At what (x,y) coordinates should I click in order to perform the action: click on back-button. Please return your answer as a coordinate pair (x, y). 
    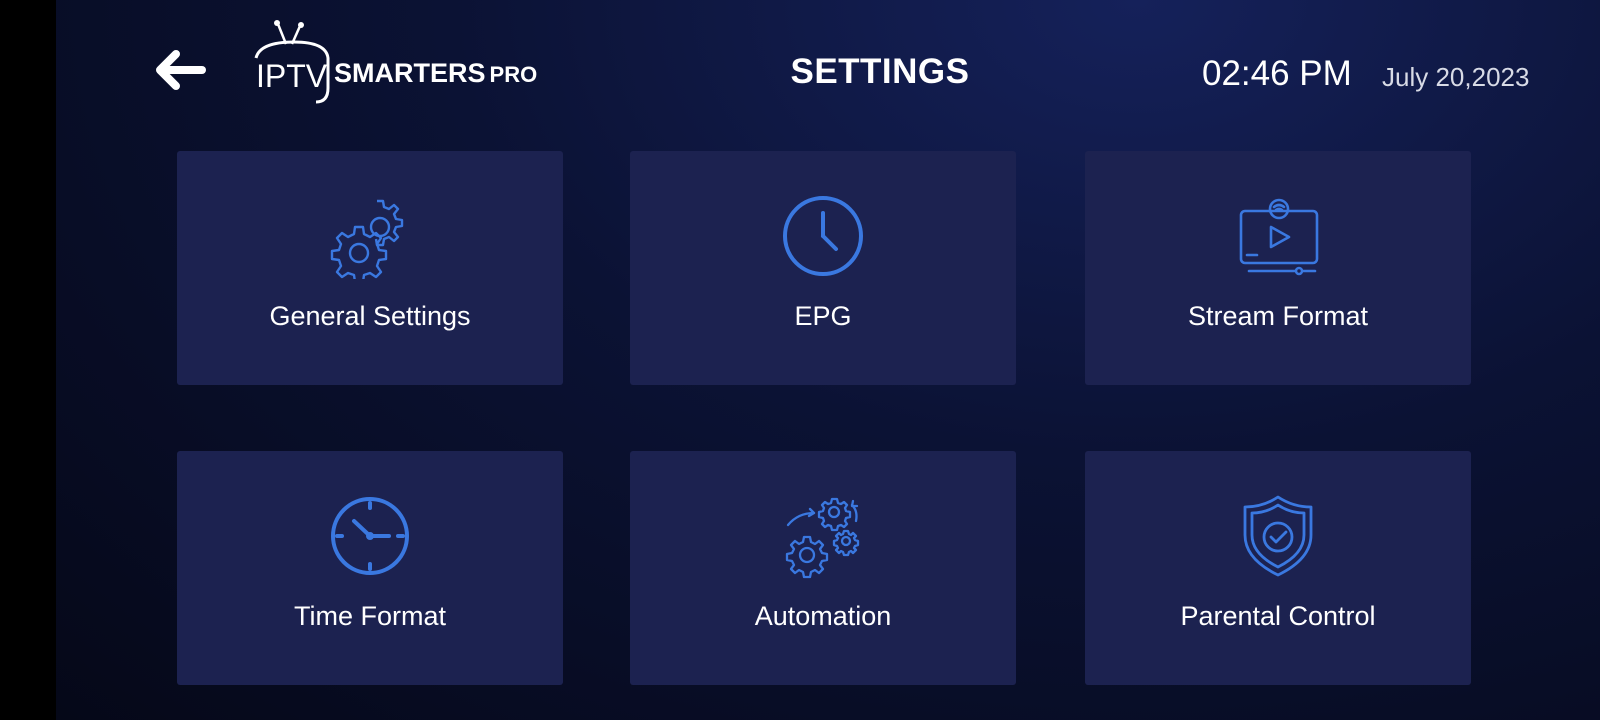
    Looking at the image, I should click on (180, 70).